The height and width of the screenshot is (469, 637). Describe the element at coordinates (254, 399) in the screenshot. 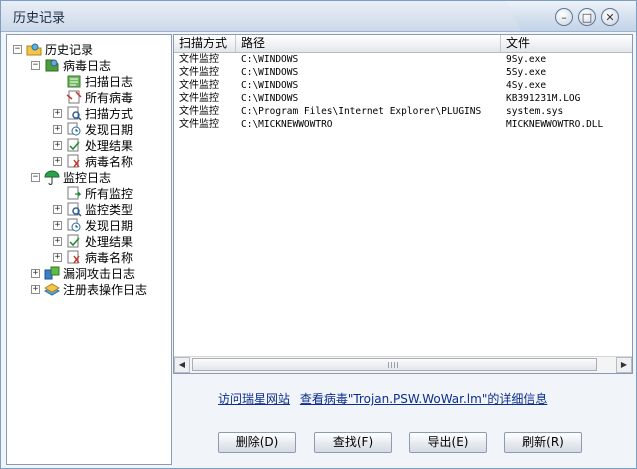

I see `visit-site-link: 访问瑞星网站` at that location.